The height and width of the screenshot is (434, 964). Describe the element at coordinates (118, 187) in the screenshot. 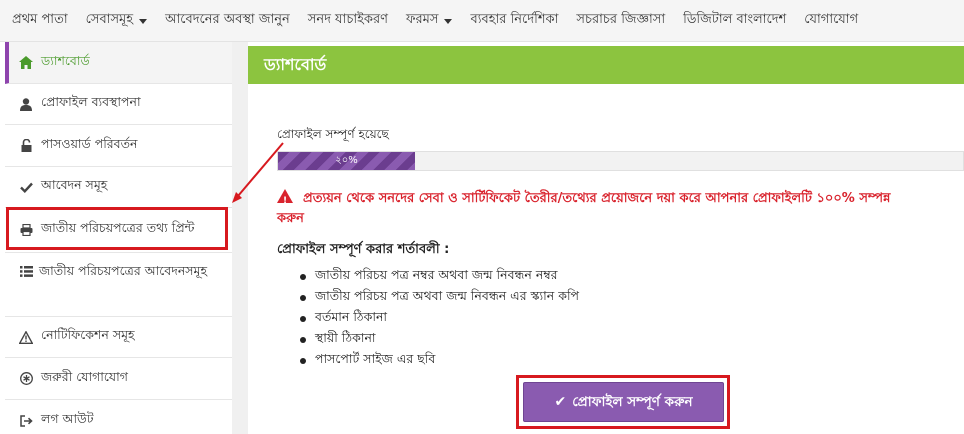

I see `sidebar-item-applications: আবেদন সমূহ` at that location.